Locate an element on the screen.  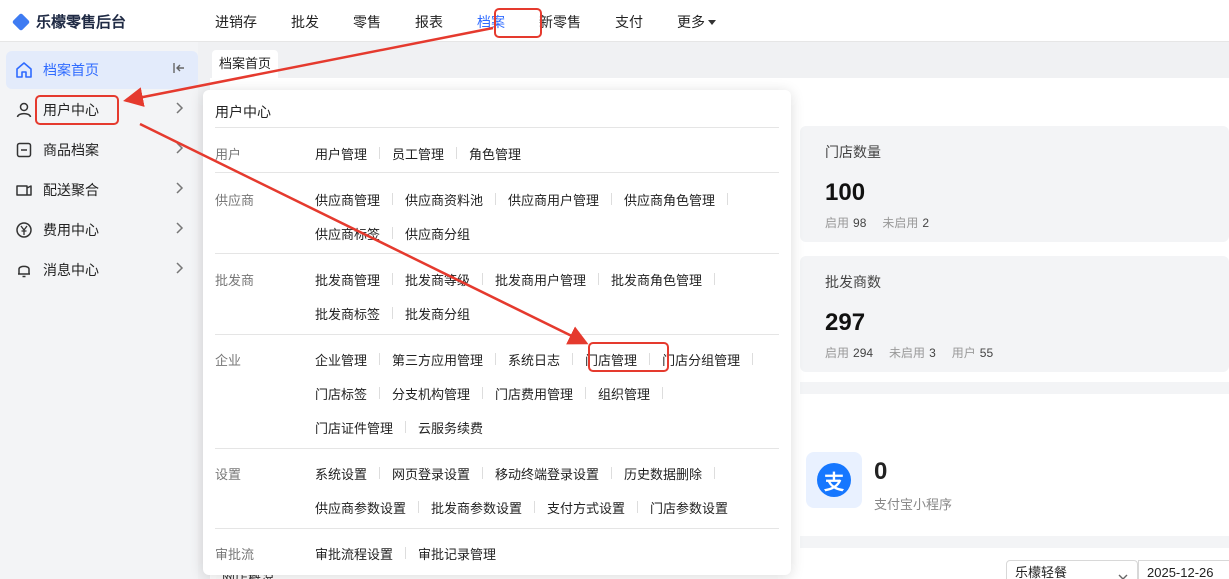
nav-item-retail: 零售 is located at coordinates (367, 21).